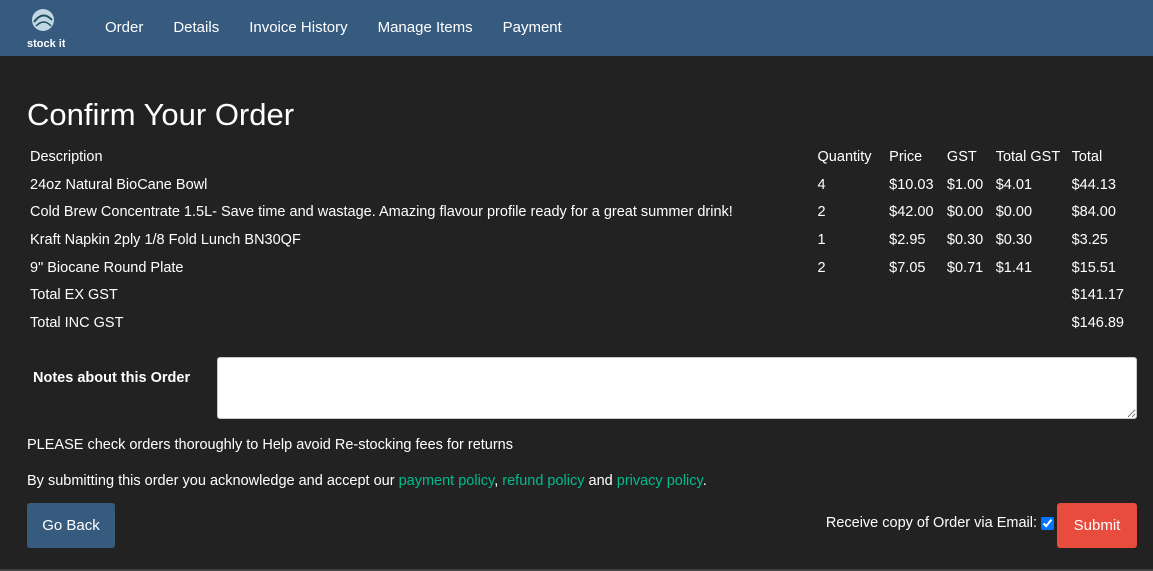 The width and height of the screenshot is (1153, 571). Describe the element at coordinates (1014, 267) in the screenshot. I see `row-total-gst: $1.41` at that location.